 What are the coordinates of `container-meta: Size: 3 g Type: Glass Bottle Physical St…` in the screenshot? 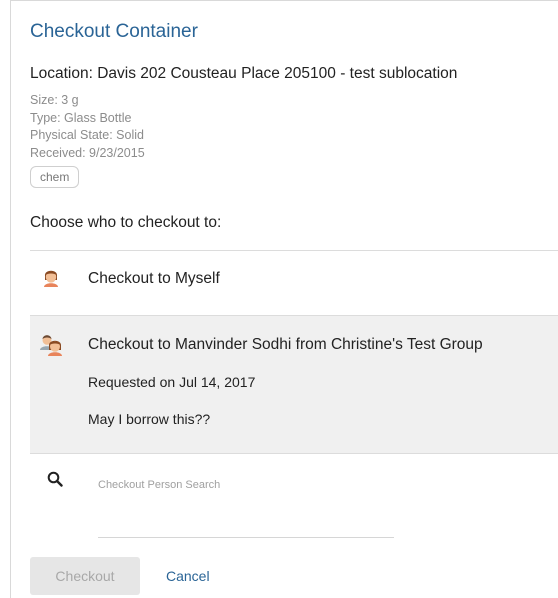 It's located at (87, 127).